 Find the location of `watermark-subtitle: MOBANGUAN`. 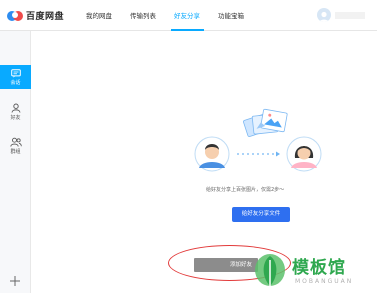

watermark-subtitle: MOBANGUAN is located at coordinates (324, 281).